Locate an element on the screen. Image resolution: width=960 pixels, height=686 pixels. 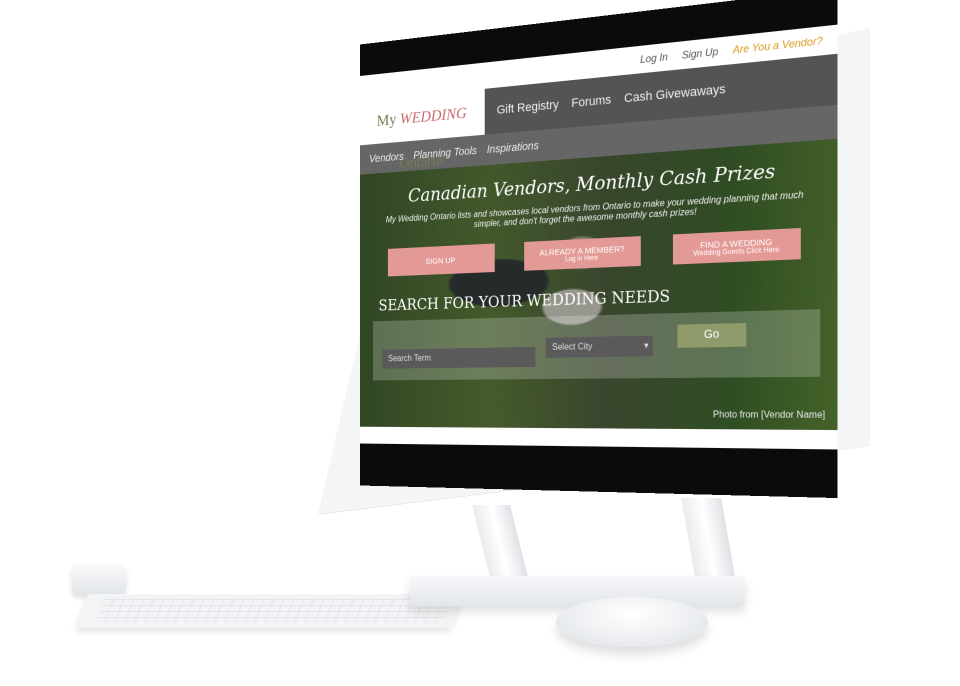
menu-item-inspirations: Inspirations is located at coordinates (513, 148).